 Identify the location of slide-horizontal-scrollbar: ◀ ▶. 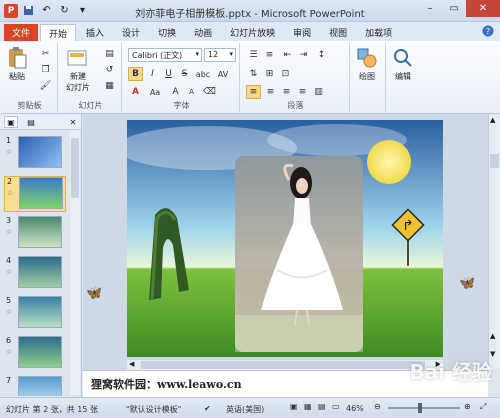
(285, 365).